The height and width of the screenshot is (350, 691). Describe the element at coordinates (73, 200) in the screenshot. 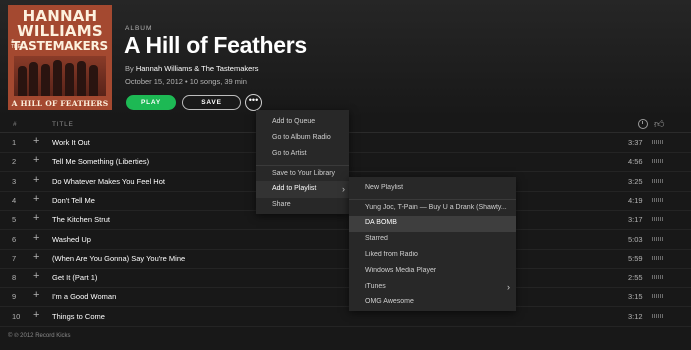

I see `track-title: Don't Tell Me` at that location.